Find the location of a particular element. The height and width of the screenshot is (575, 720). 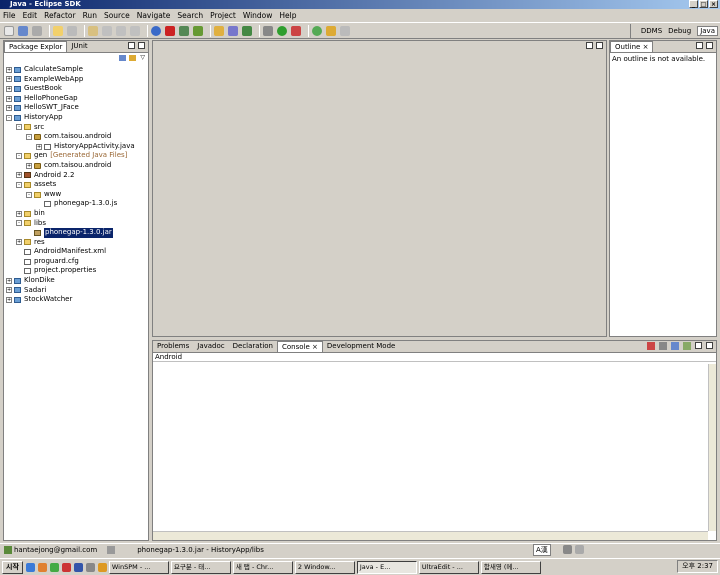

horizontal-scrollbar is located at coordinates (430, 535).